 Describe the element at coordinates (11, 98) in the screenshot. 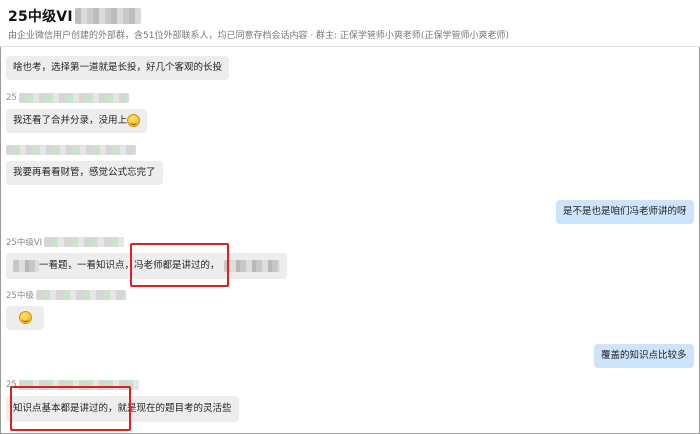

I see `sender-label: 25` at that location.